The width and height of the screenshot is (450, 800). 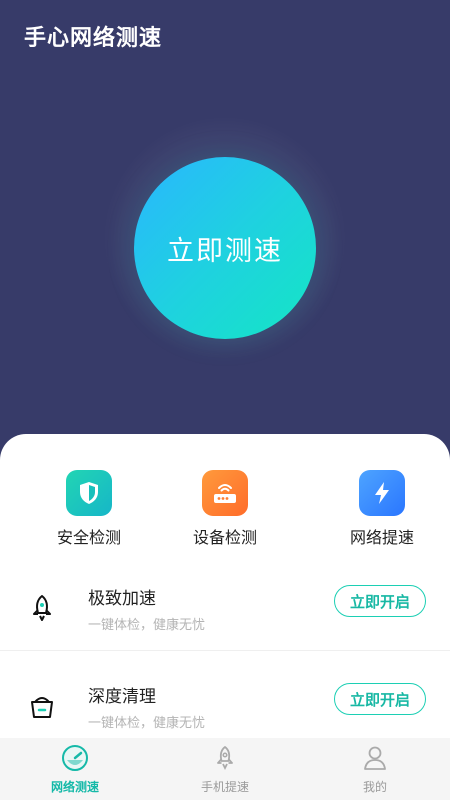 I want to click on tab-phone-boost: 手机提速, so click(x=225, y=769).